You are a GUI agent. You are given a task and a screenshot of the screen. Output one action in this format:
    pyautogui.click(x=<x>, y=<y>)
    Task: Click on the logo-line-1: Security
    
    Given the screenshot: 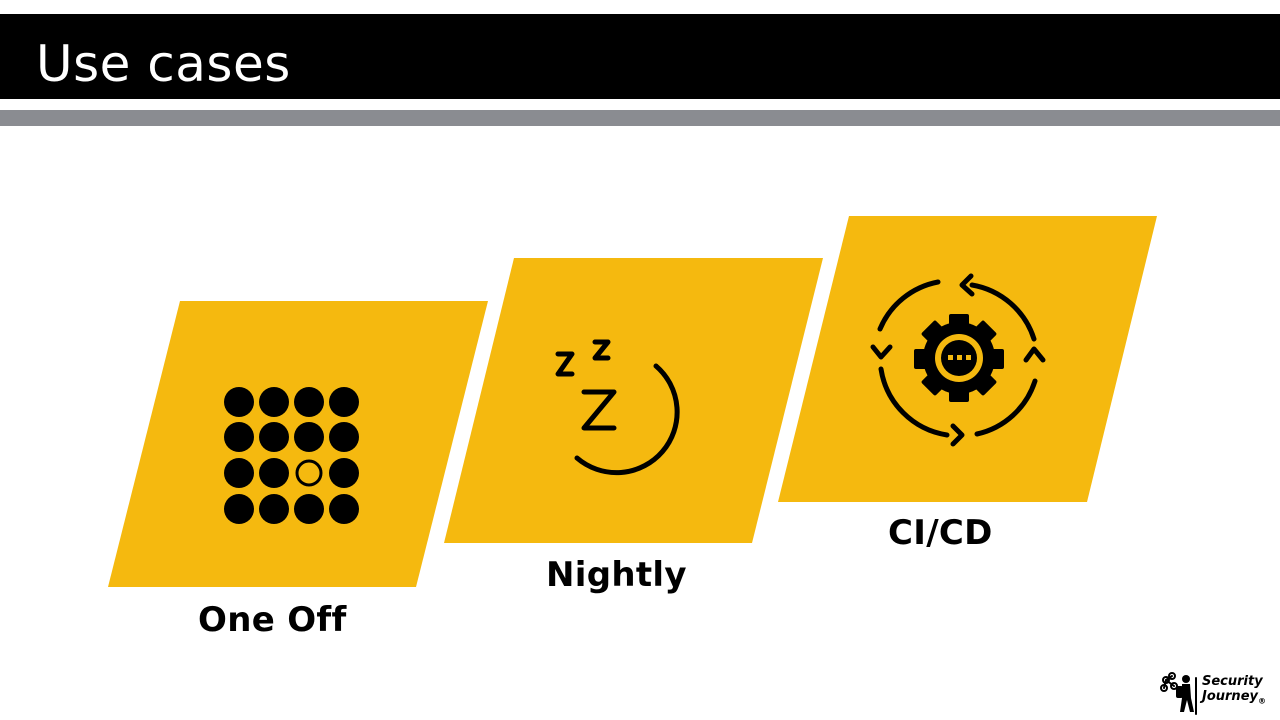 What is the action you would take?
    pyautogui.click(x=1232, y=681)
    